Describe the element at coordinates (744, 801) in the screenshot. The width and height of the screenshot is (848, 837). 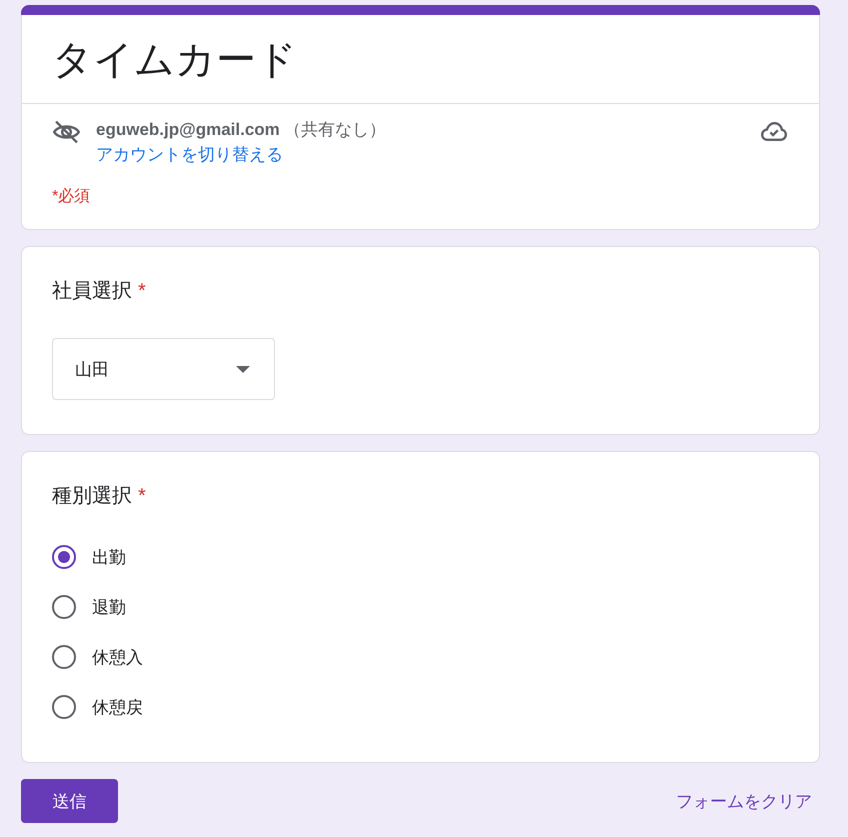
I see `clear-form-button: フォームをクリア` at that location.